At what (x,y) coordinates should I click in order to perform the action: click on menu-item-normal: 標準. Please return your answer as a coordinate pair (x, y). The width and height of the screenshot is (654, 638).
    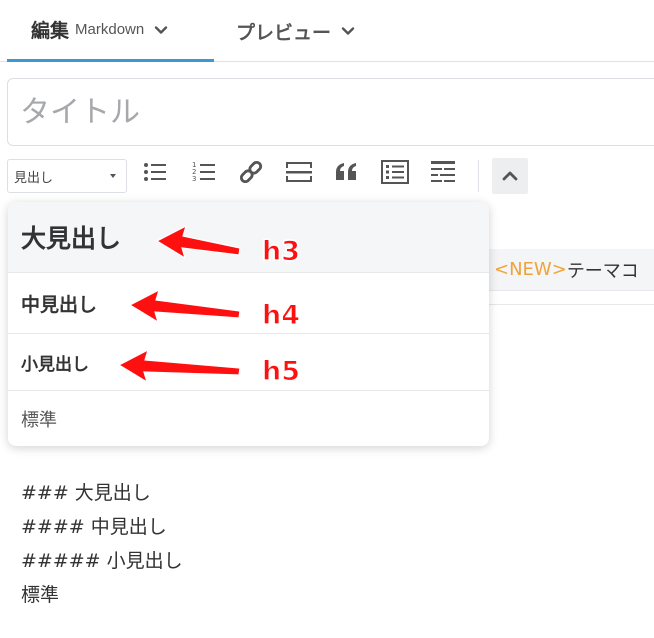
    Looking at the image, I should click on (248, 418).